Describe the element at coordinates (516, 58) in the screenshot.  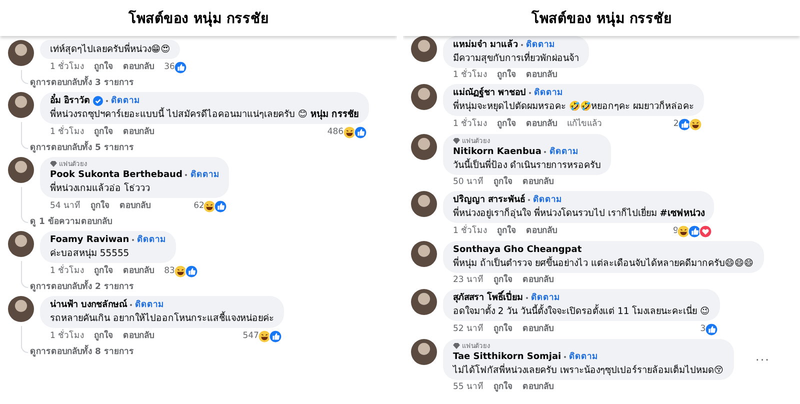
I see `comment-text: มีความสุขกับการเที่ยวพักผ่อนจ้า` at that location.